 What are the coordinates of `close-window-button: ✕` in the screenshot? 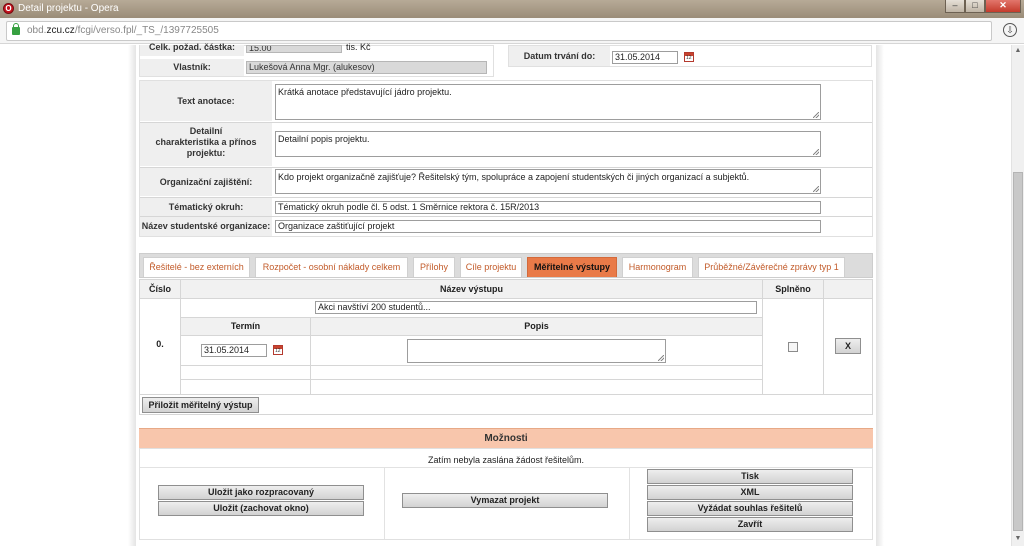 It's located at (1003, 6).